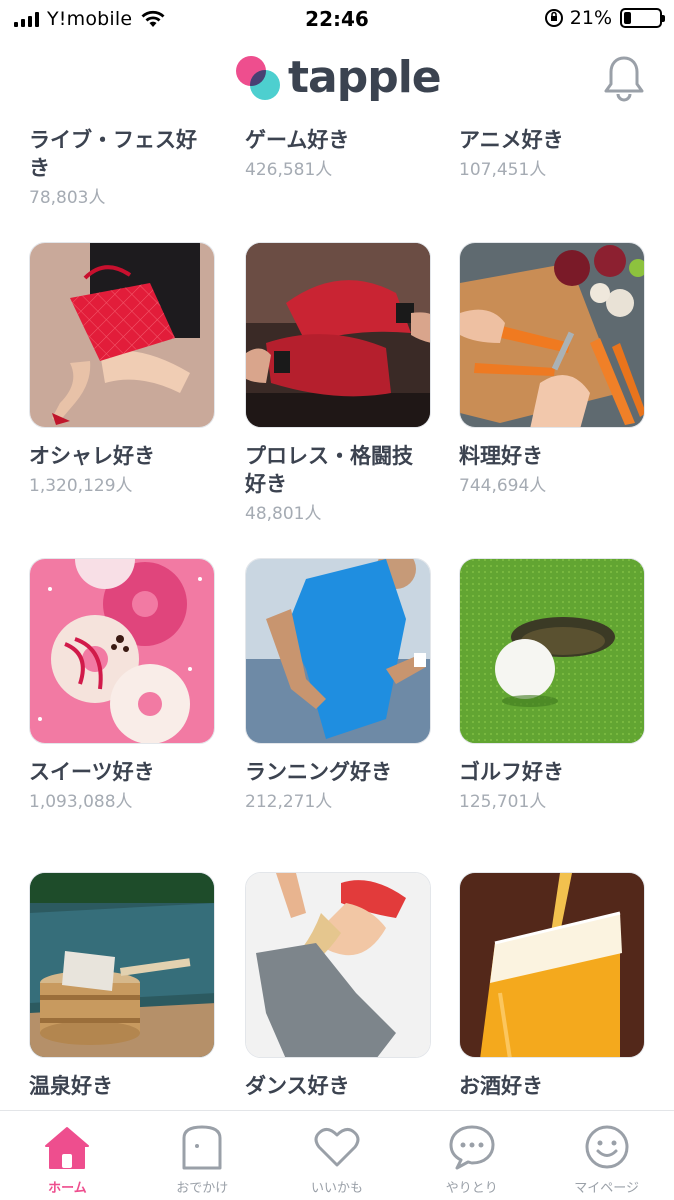  What do you see at coordinates (329, 470) in the screenshot?
I see `community-title: プロレス・格闘技好き` at bounding box center [329, 470].